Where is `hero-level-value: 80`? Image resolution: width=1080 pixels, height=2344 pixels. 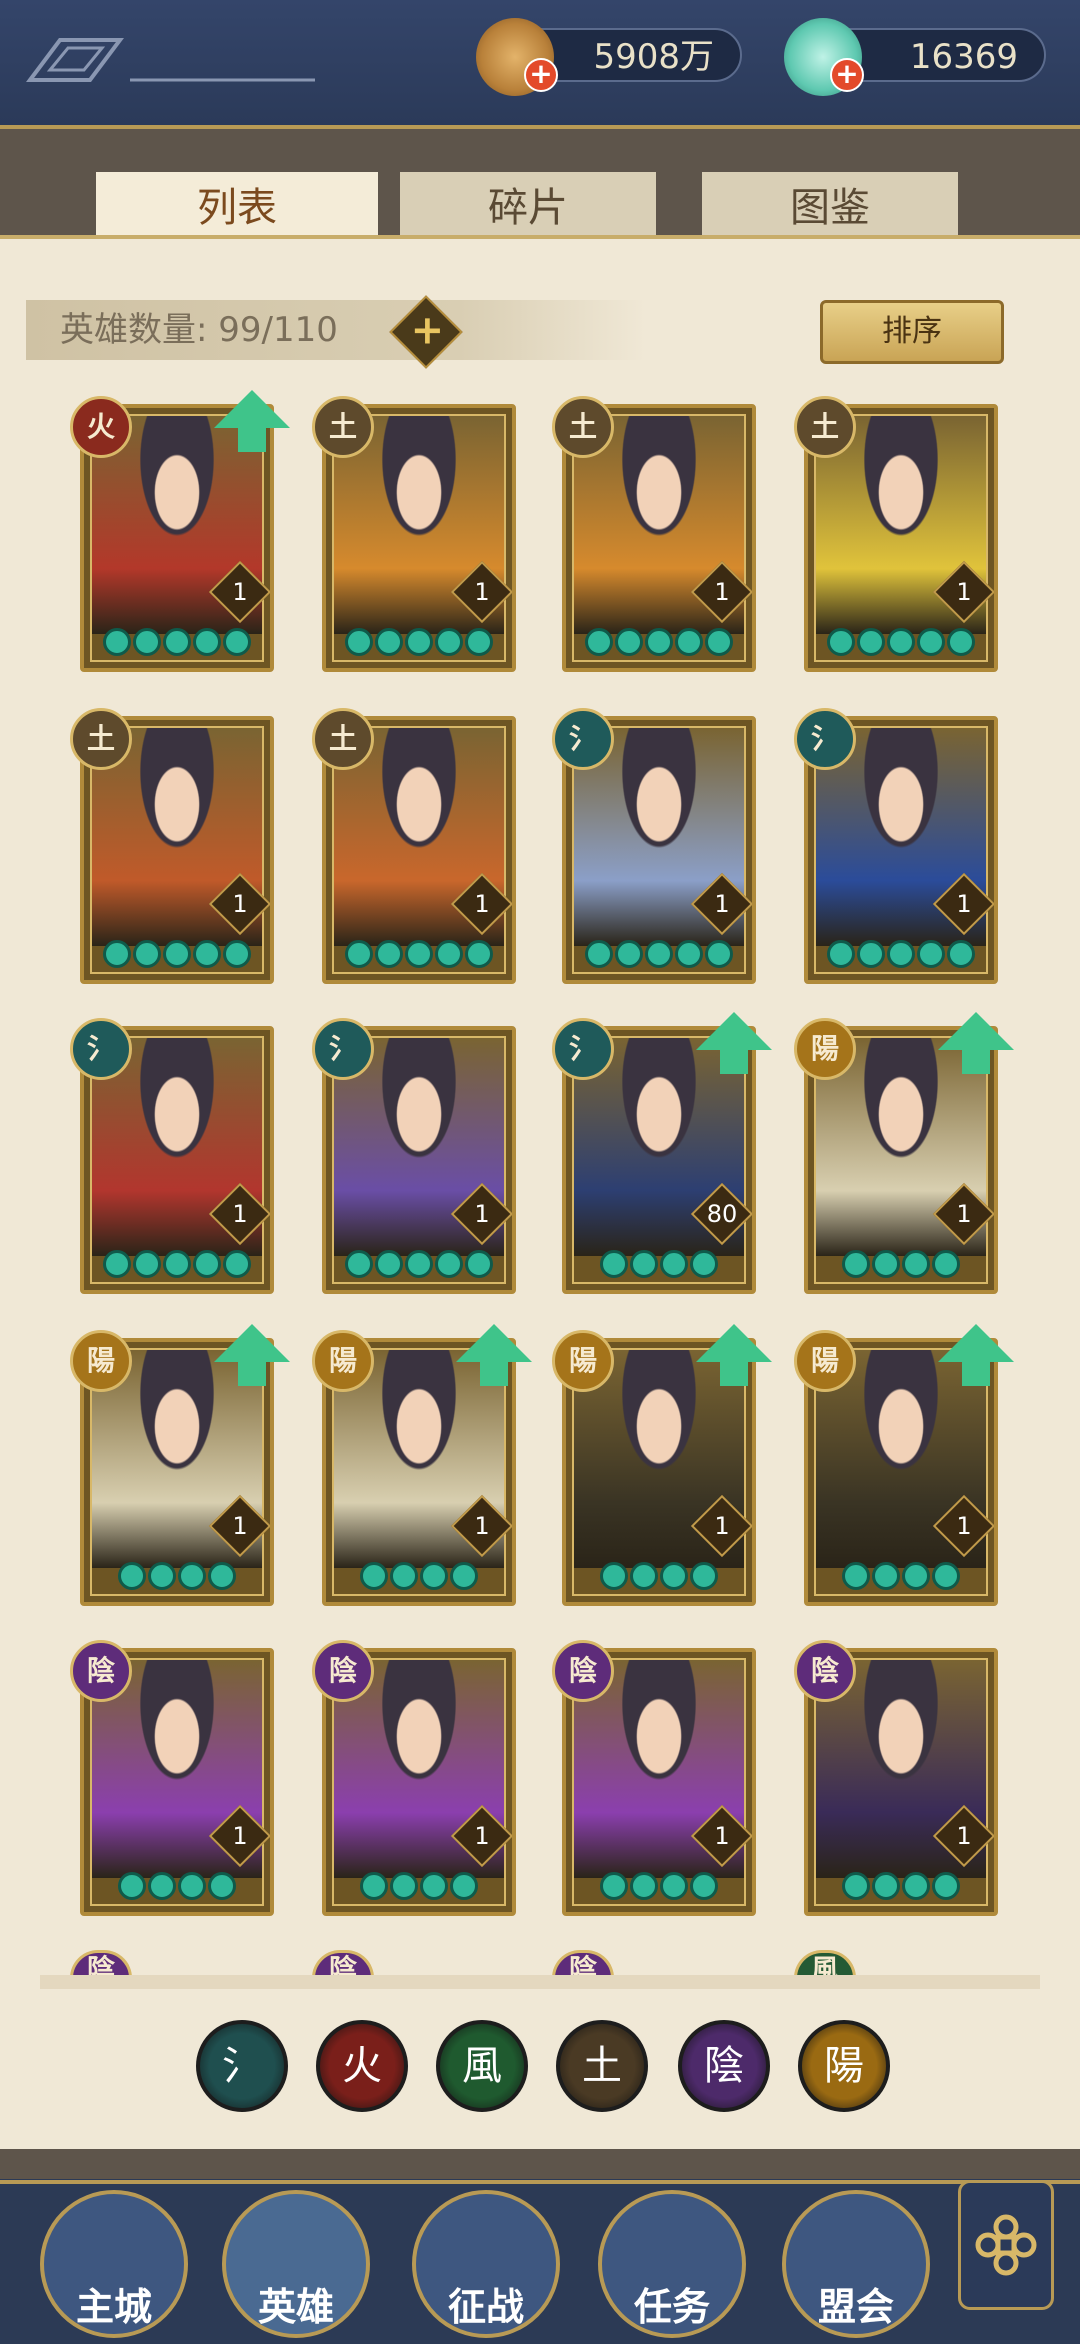 hero-level-value: 80 is located at coordinates (722, 1214).